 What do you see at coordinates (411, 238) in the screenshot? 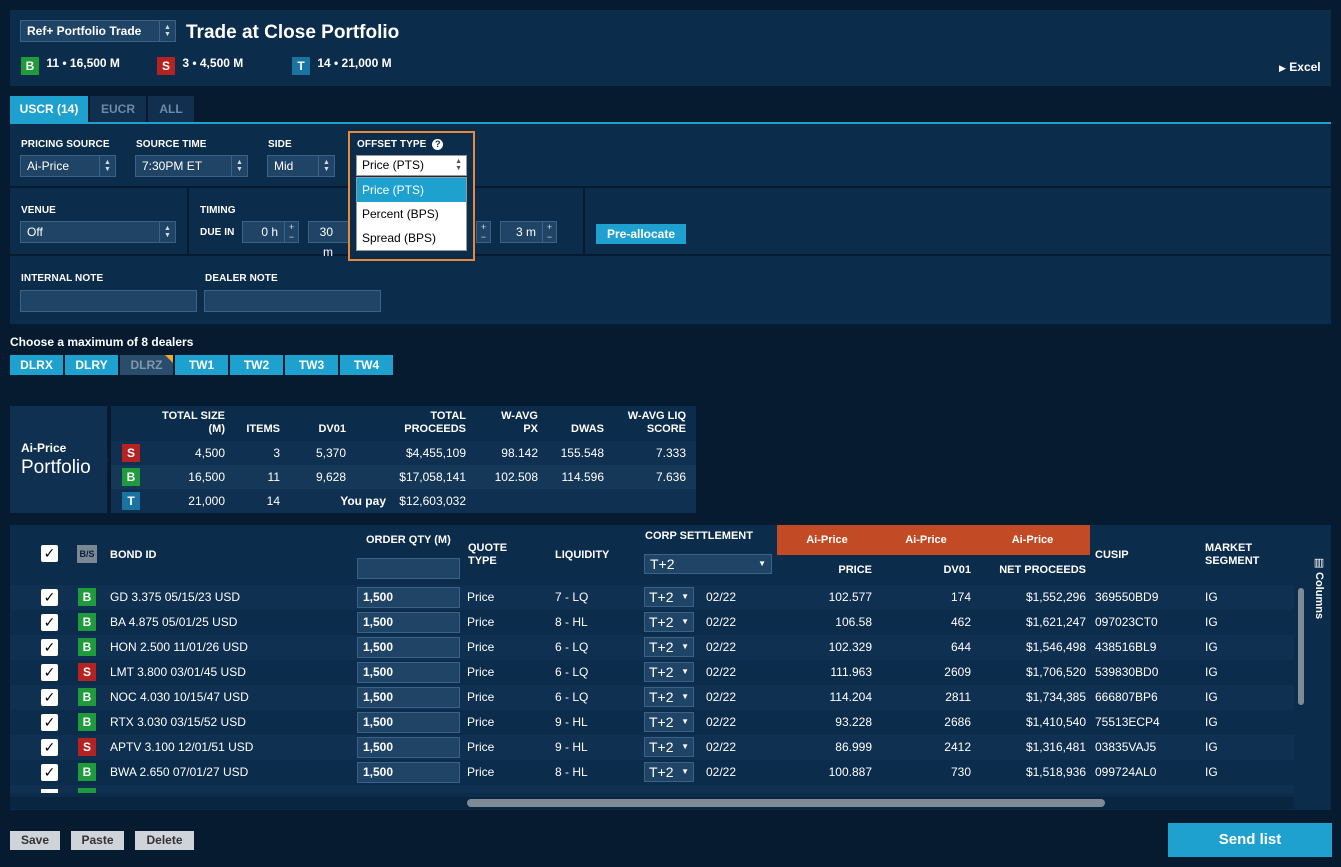
I see `offset-option-spread: Spread (BPS)` at bounding box center [411, 238].